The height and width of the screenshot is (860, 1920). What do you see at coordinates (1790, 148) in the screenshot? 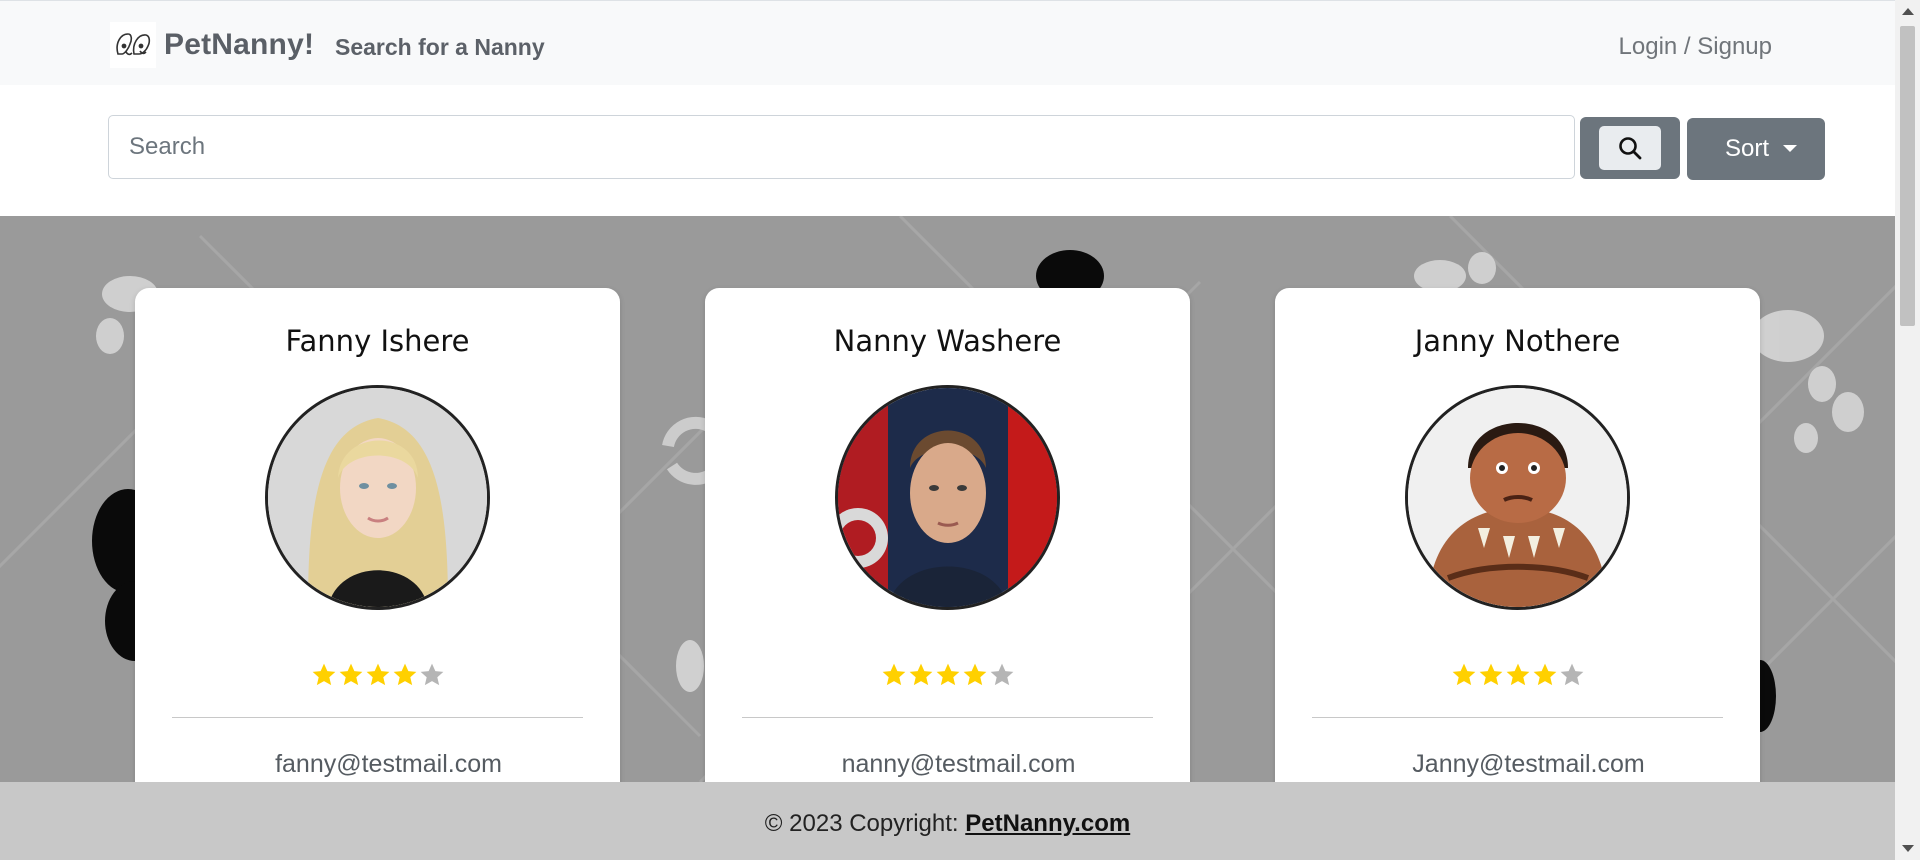
I see `caret-down-icon` at bounding box center [1790, 148].